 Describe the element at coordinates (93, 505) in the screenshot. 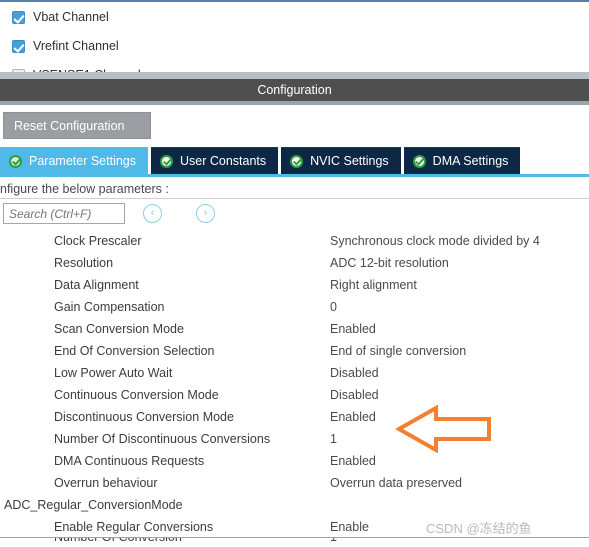

I see `param-group-name: ADC_Regular_ConversionMode` at that location.